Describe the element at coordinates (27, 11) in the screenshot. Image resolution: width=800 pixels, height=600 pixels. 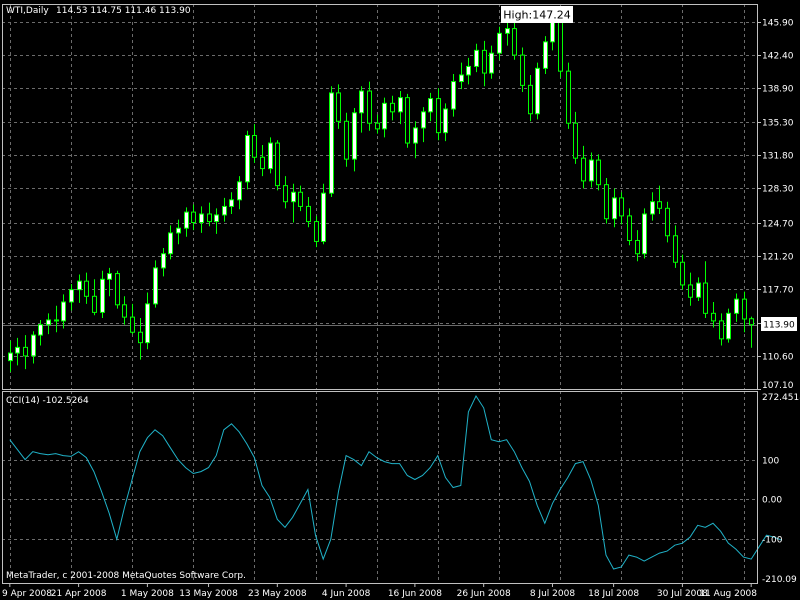
I see `chart-symbol-label: WTI,Daily` at that location.